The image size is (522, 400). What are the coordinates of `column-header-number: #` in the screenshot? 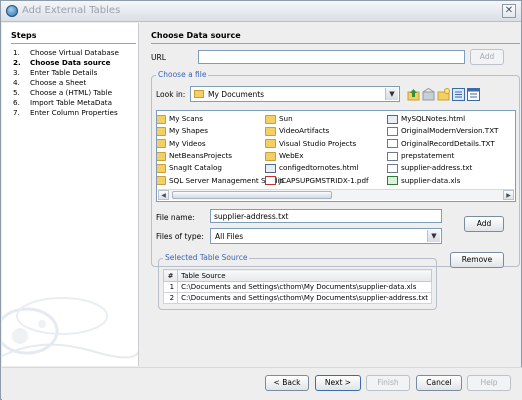 It's located at (170, 275).